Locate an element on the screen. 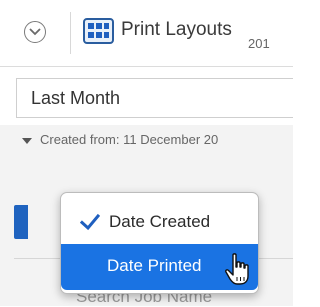  toolbar-divider is located at coordinates (70, 33).